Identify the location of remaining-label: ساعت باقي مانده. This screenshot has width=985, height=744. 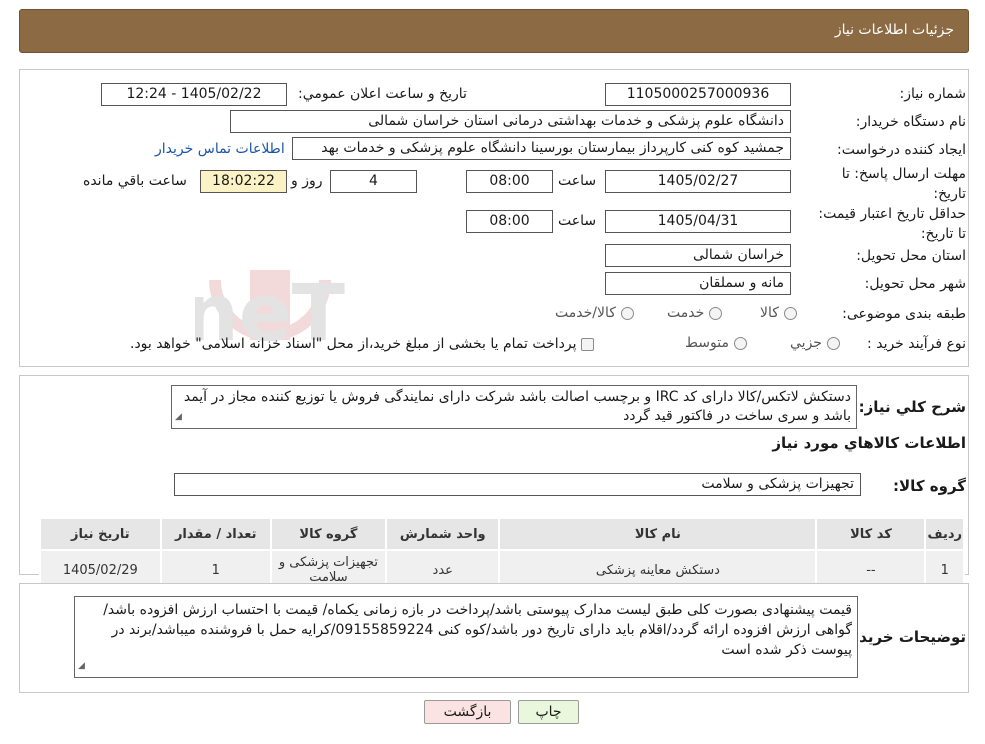
(135, 181).